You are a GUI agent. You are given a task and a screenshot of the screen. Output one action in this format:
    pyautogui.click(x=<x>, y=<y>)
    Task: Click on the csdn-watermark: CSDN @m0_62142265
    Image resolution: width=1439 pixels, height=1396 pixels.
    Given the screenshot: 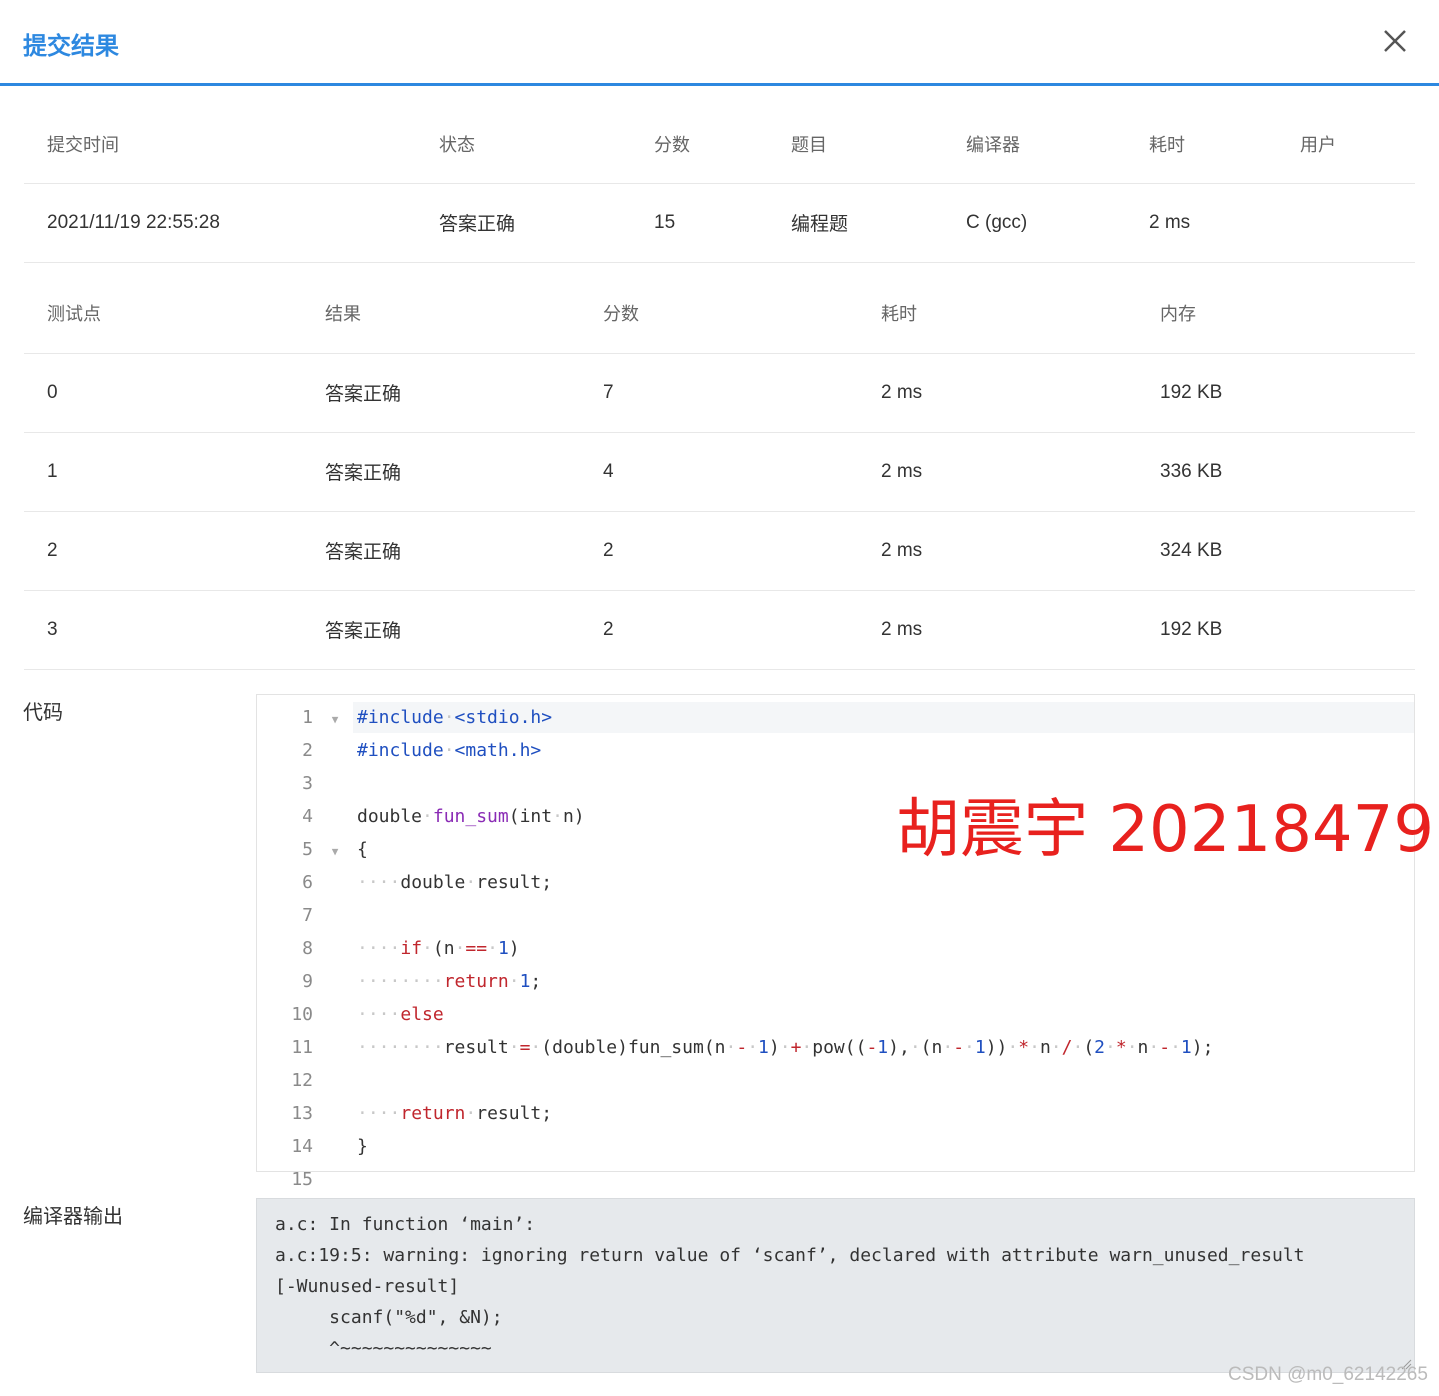 What is the action you would take?
    pyautogui.click(x=1328, y=1374)
    